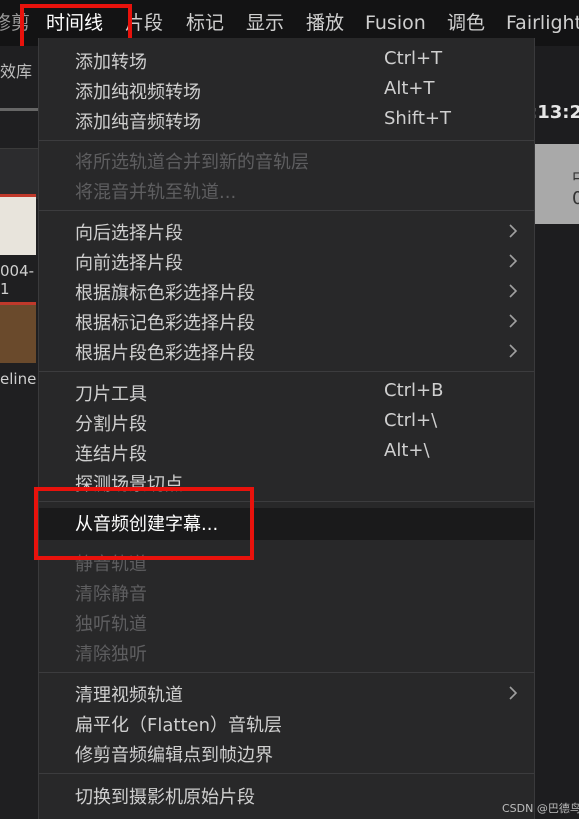 The height and width of the screenshot is (819, 579). What do you see at coordinates (286, 653) in the screenshot?
I see `menu-item-clear-solo: 清除独听` at bounding box center [286, 653].